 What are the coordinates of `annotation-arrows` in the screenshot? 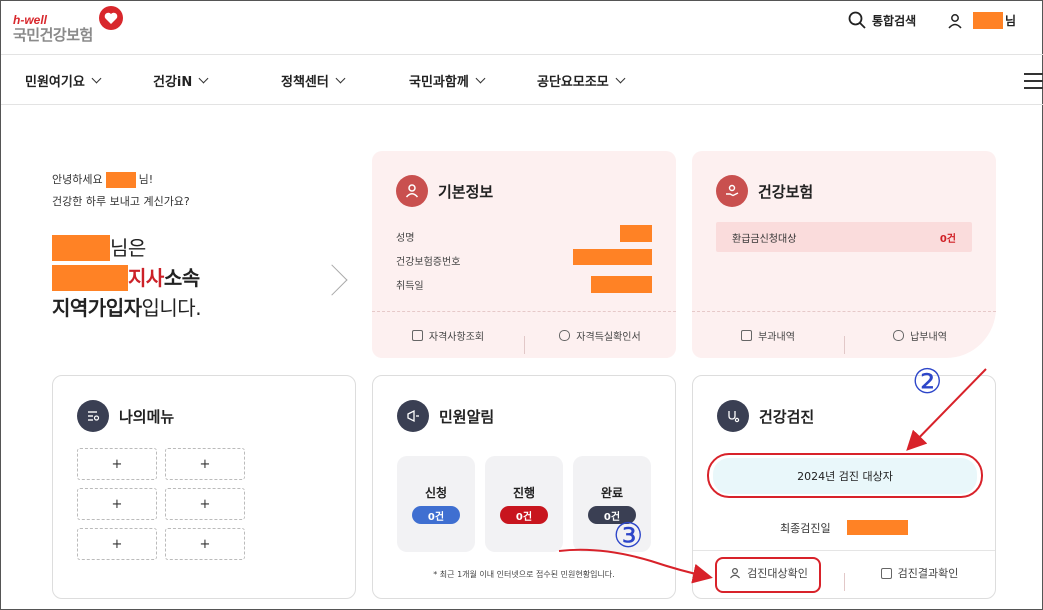 It's located at (772, 476).